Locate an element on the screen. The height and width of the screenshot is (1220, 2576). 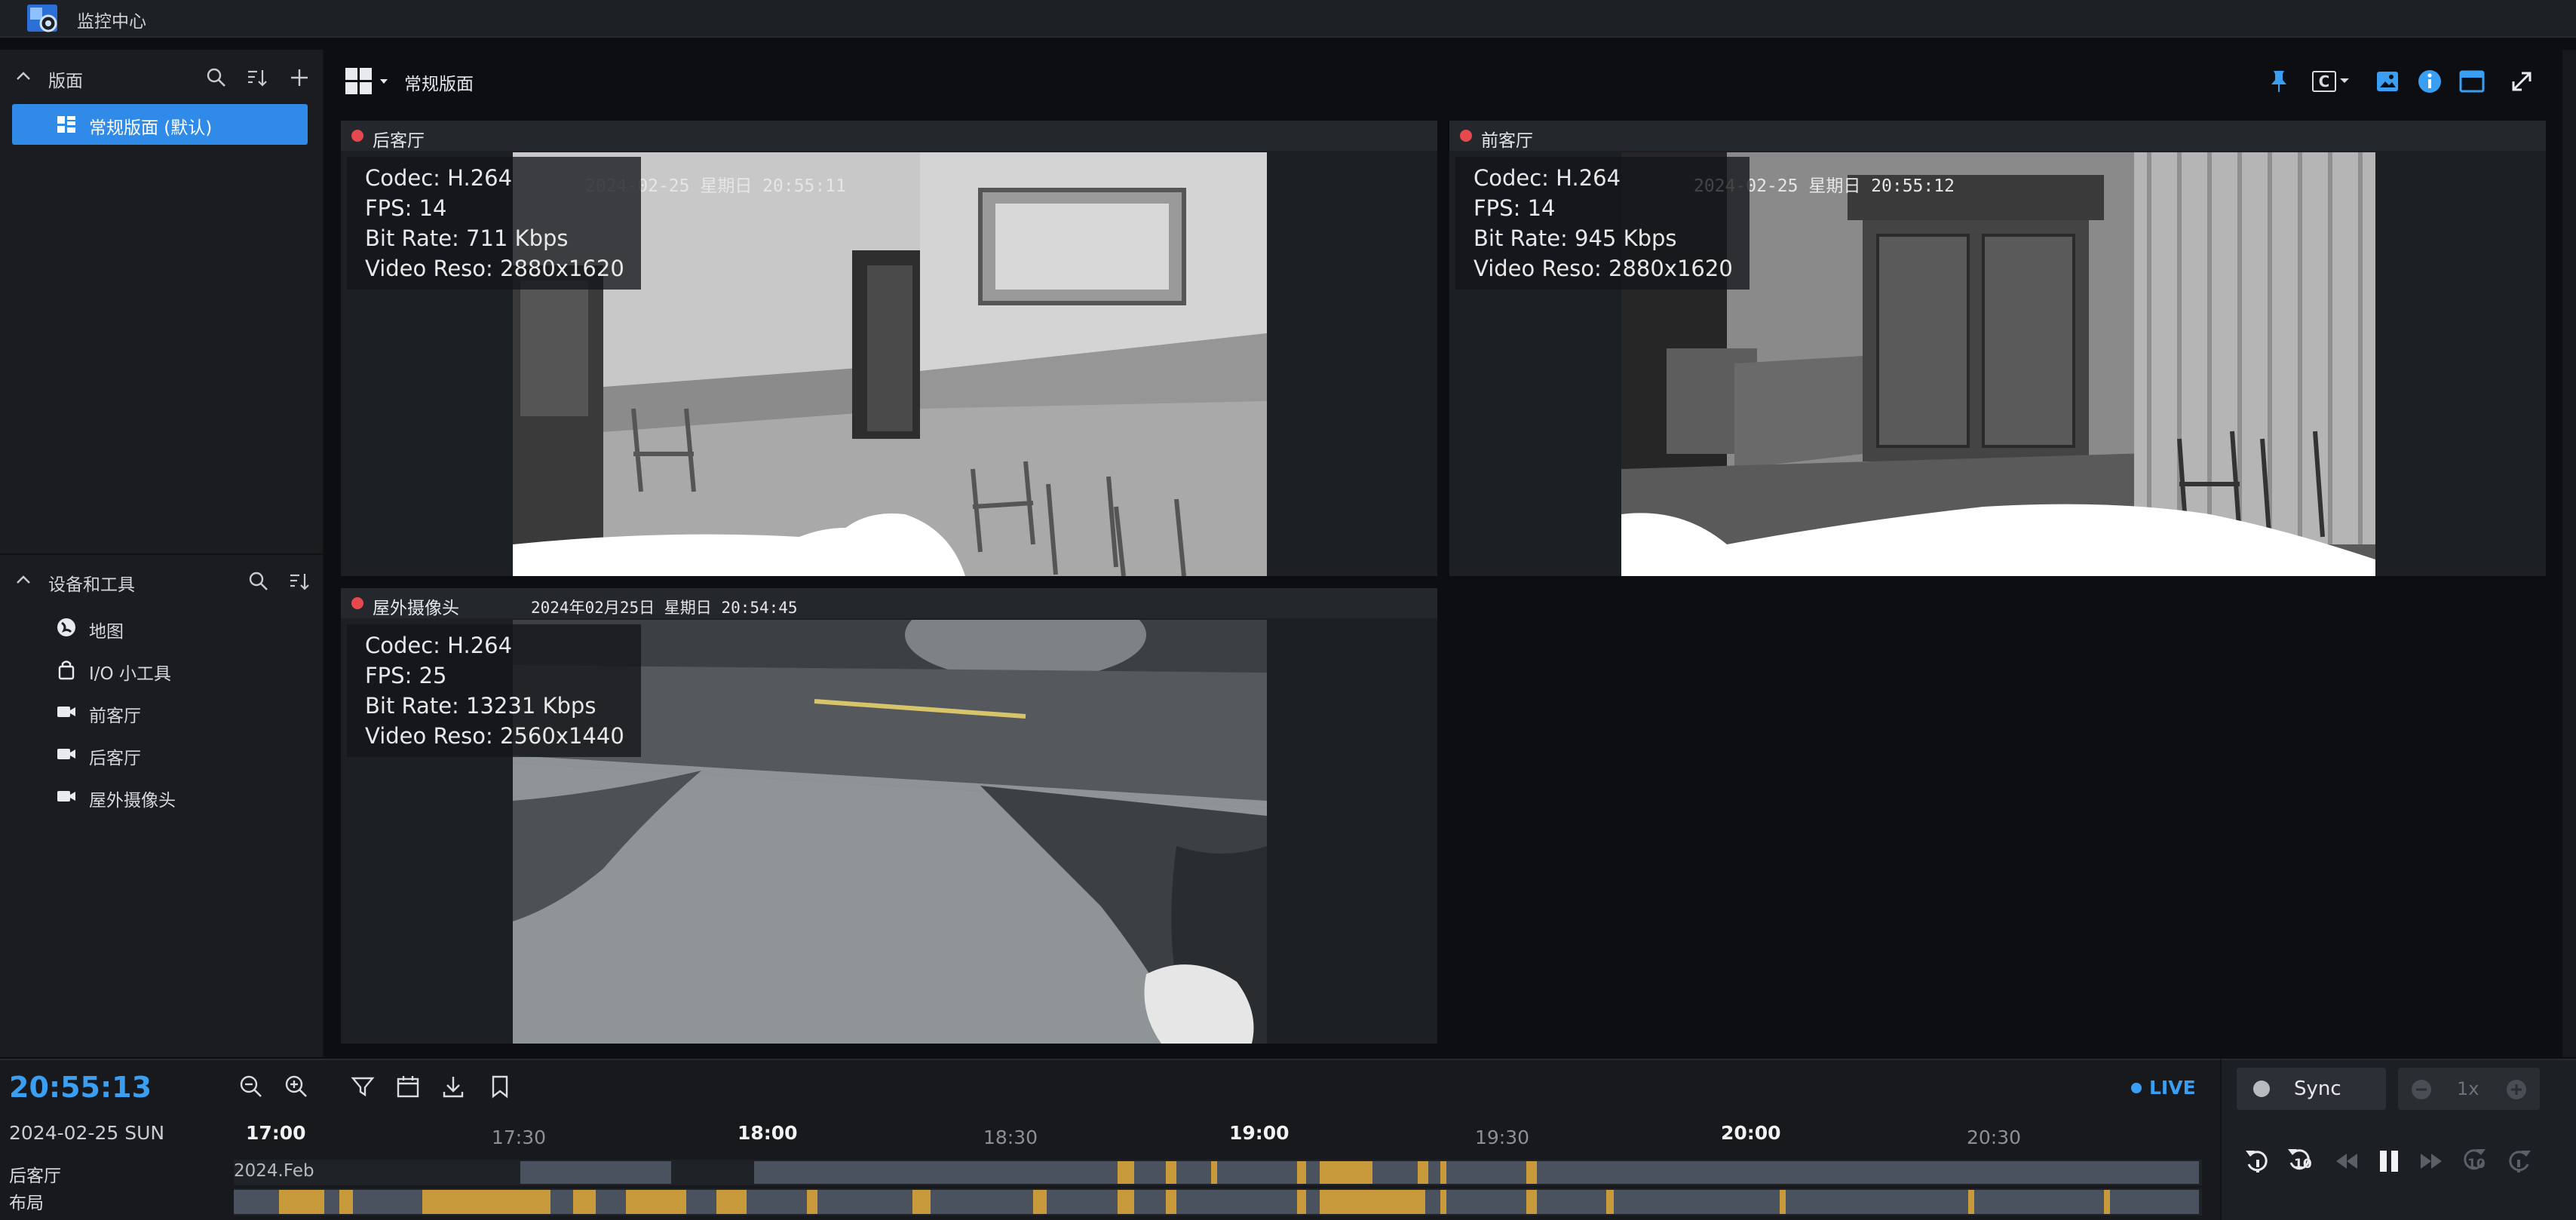
live-indicator-dot is located at coordinates (2136, 1088).